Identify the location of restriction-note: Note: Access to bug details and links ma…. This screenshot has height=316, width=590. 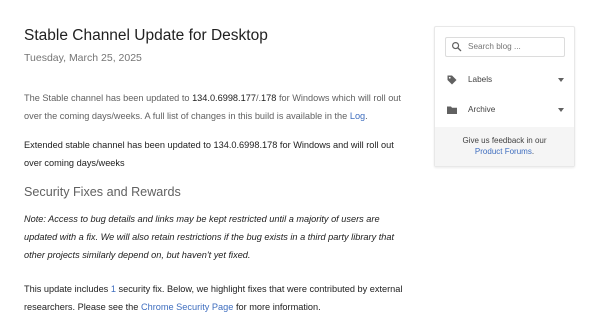
(209, 237).